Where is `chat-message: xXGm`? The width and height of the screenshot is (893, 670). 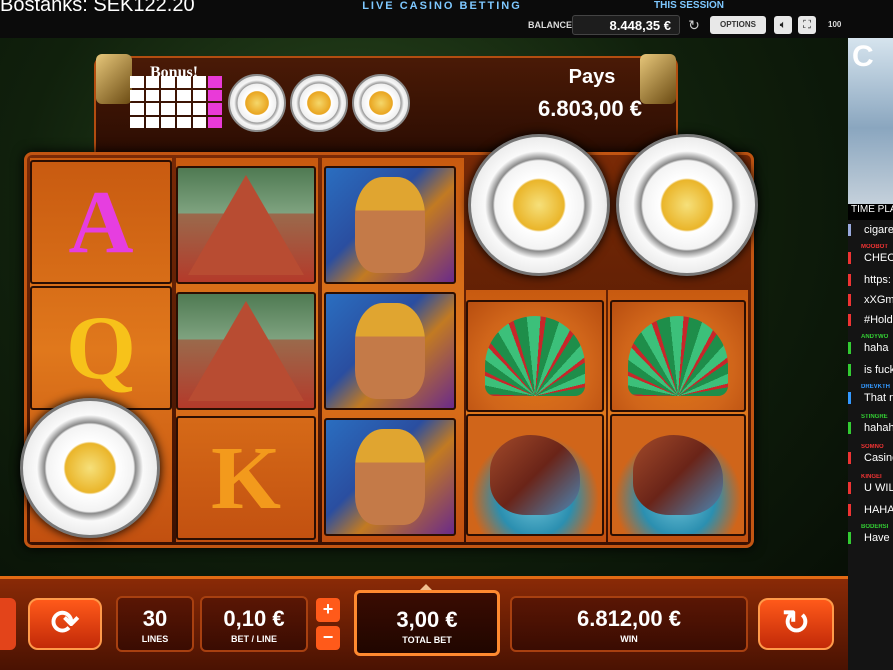 chat-message: xXGm is located at coordinates (870, 300).